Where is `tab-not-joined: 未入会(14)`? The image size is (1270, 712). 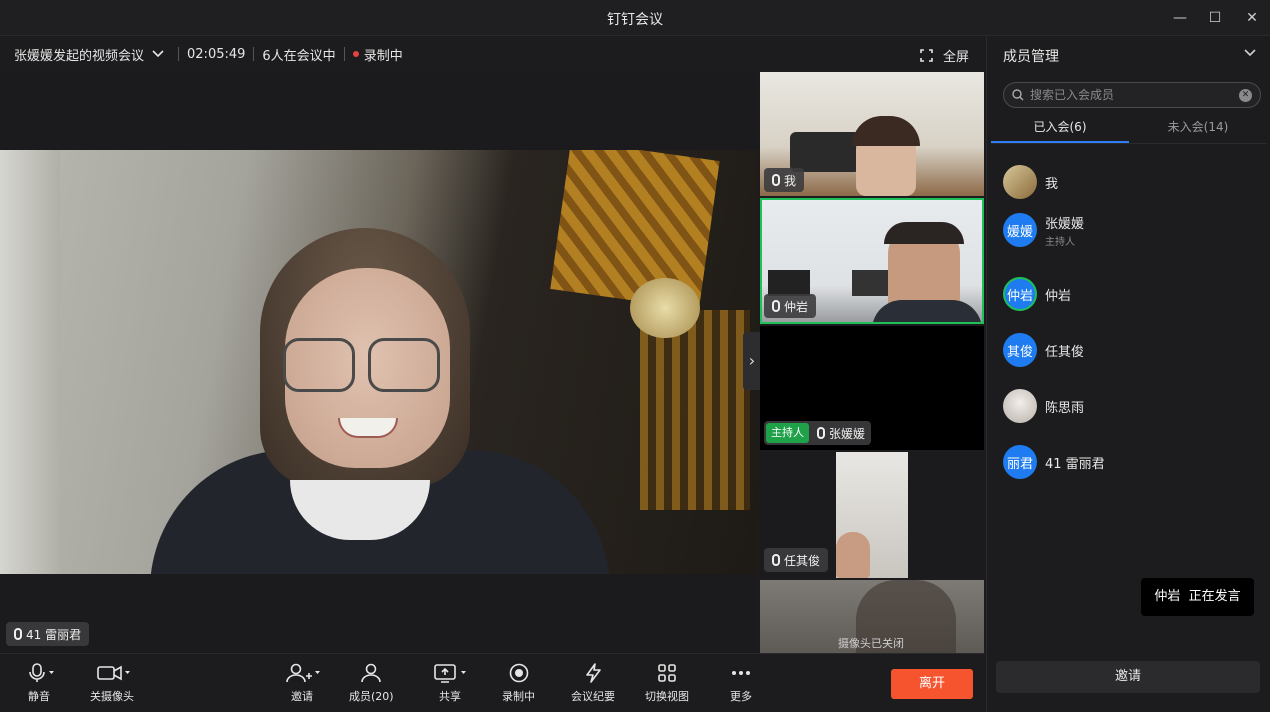
tab-not-joined: 未入会(14) is located at coordinates (1198, 129).